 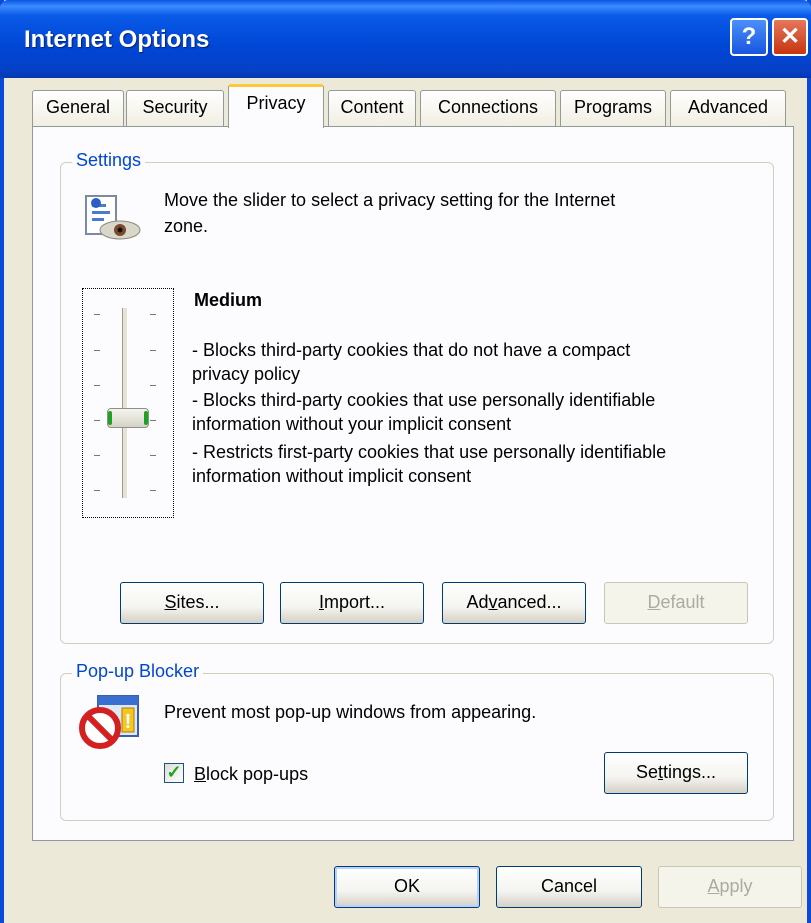 What do you see at coordinates (109, 160) in the screenshot?
I see `settings-group-label: Settings` at bounding box center [109, 160].